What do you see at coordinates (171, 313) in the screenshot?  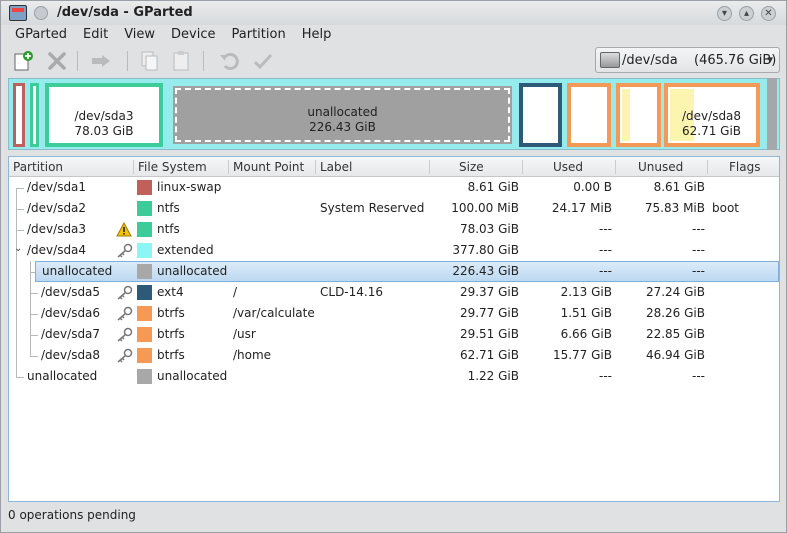 I see `row-filesystem: btrfs` at bounding box center [171, 313].